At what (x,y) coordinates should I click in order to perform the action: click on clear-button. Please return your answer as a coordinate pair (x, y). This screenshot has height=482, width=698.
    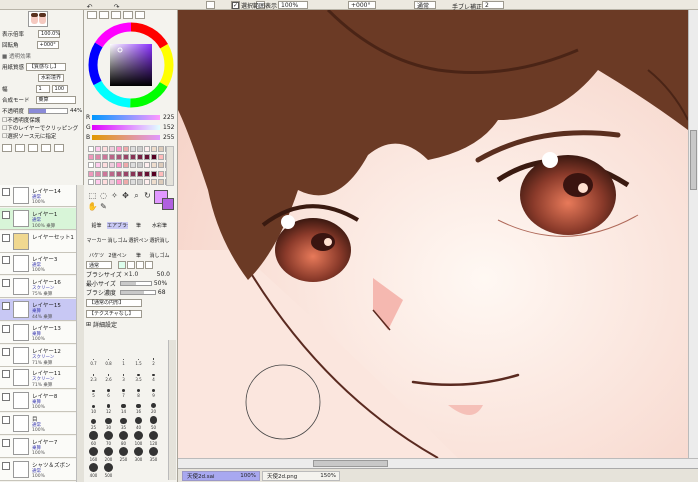
    Looking at the image, I should click on (33, 147).